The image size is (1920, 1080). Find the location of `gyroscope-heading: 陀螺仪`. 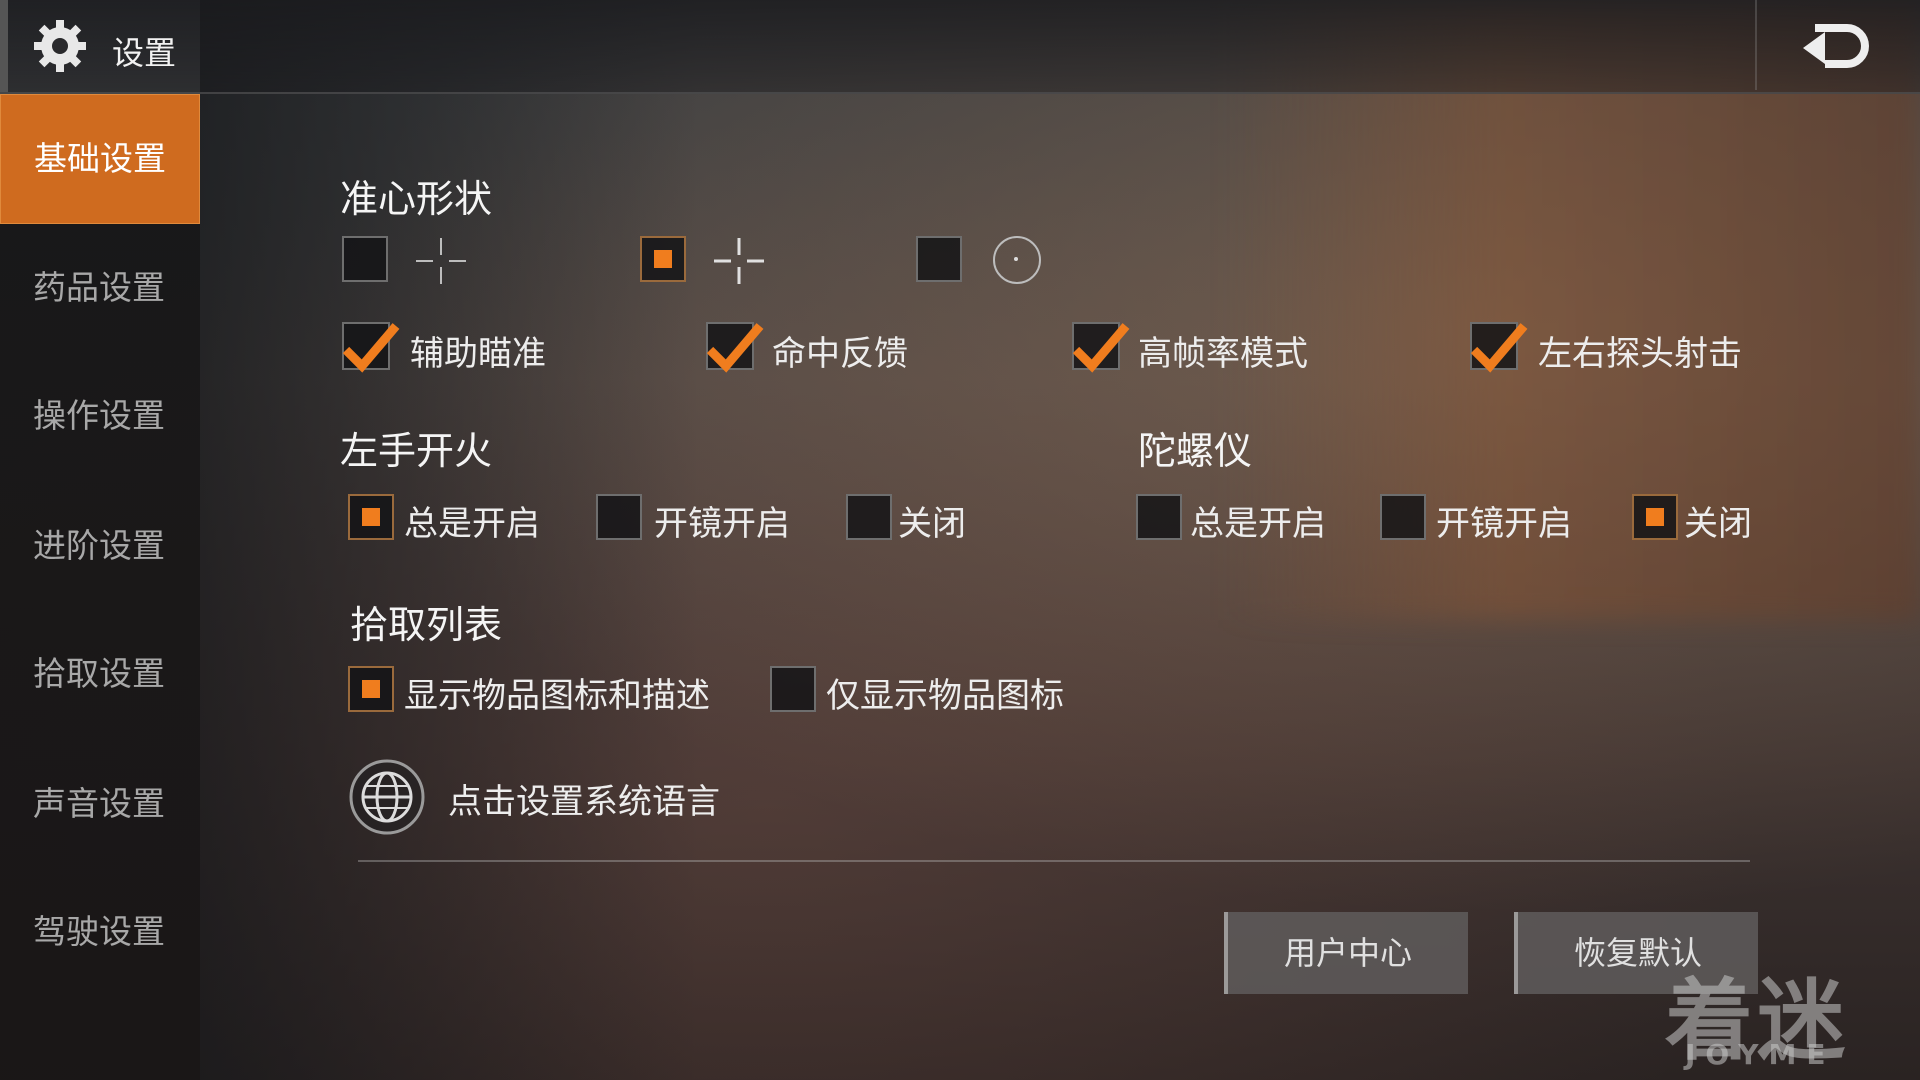

gyroscope-heading: 陀螺仪 is located at coordinates (1195, 451).